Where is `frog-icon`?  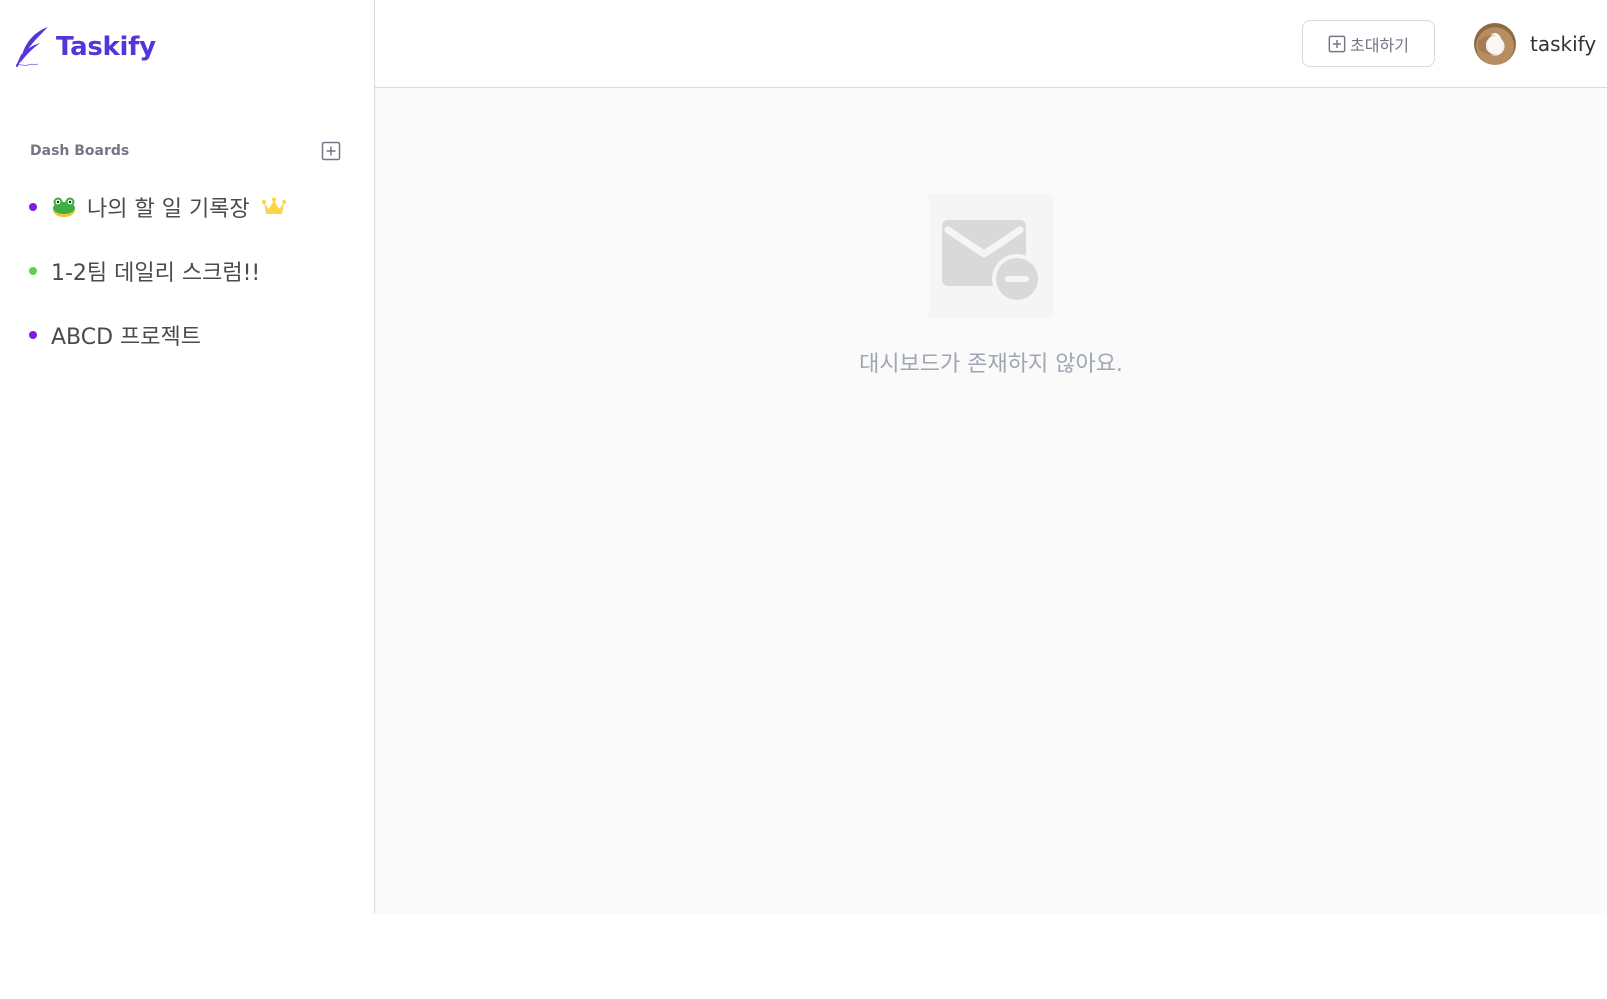 frog-icon is located at coordinates (64, 207).